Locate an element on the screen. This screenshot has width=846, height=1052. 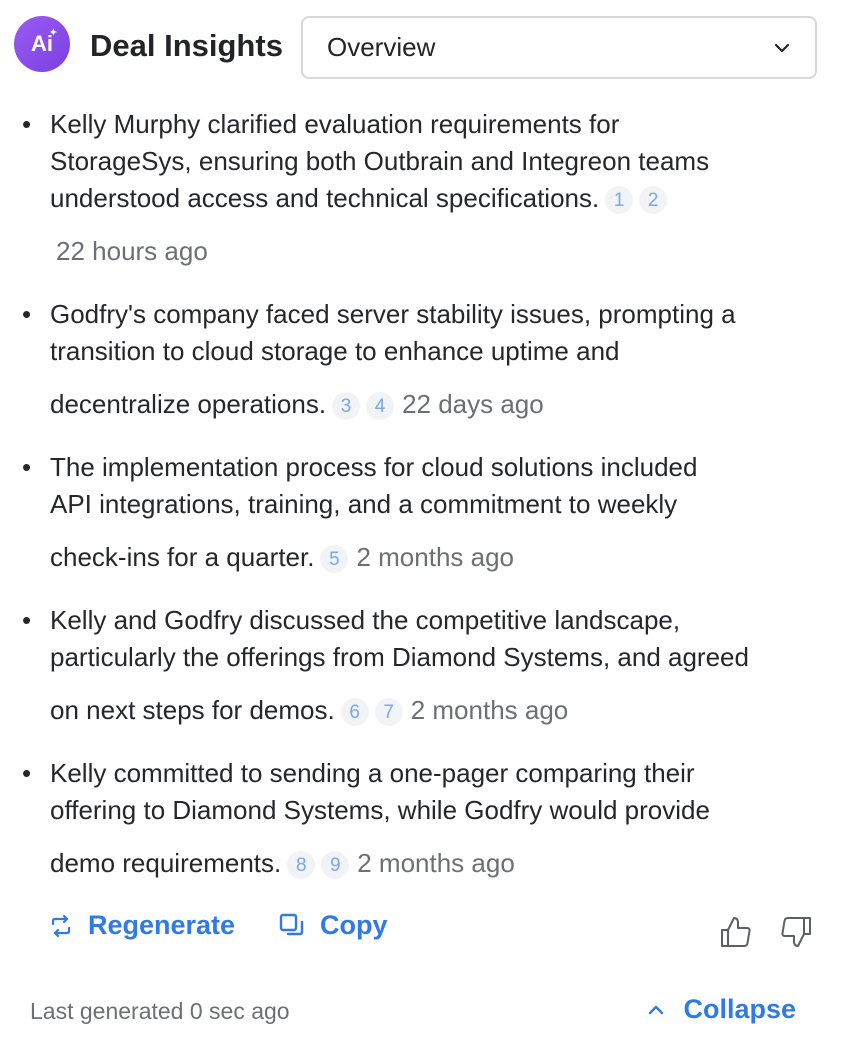
chevron-down-icon is located at coordinates (782, 47).